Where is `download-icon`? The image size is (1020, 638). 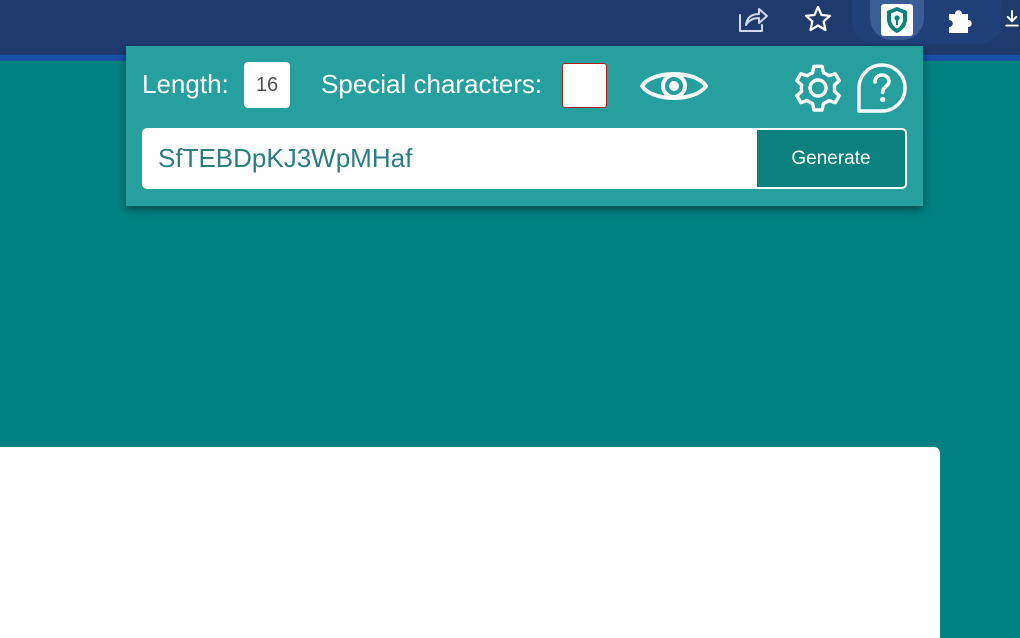
download-icon is located at coordinates (1012, 19).